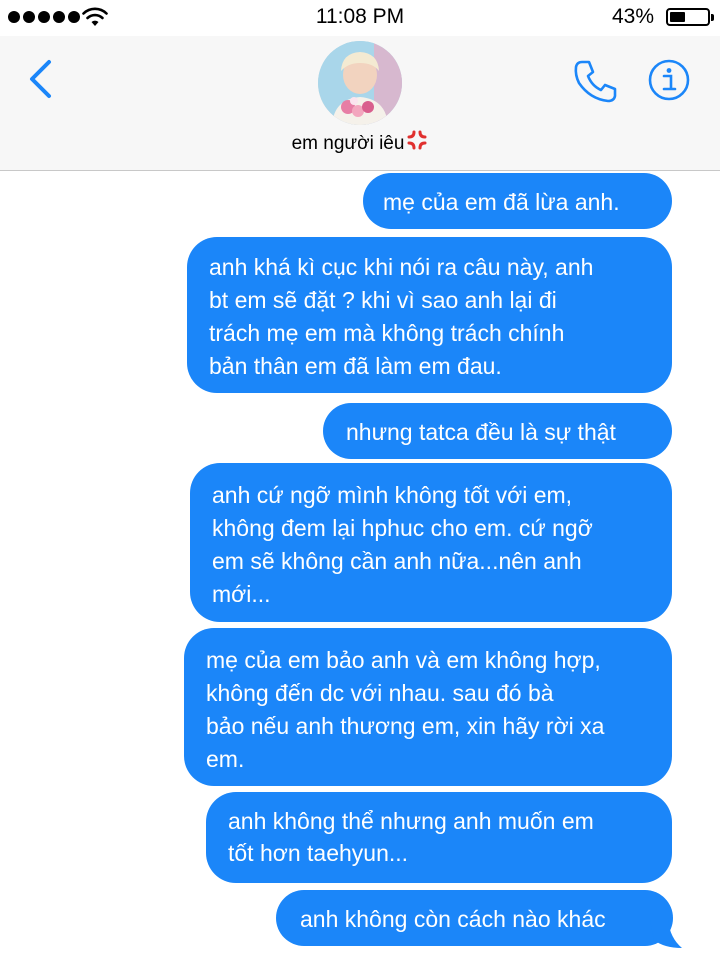 Image resolution: width=720 pixels, height=953 pixels. Describe the element at coordinates (517, 201) in the screenshot. I see `message-bubble: mẹ của em đã lừa anh.` at that location.